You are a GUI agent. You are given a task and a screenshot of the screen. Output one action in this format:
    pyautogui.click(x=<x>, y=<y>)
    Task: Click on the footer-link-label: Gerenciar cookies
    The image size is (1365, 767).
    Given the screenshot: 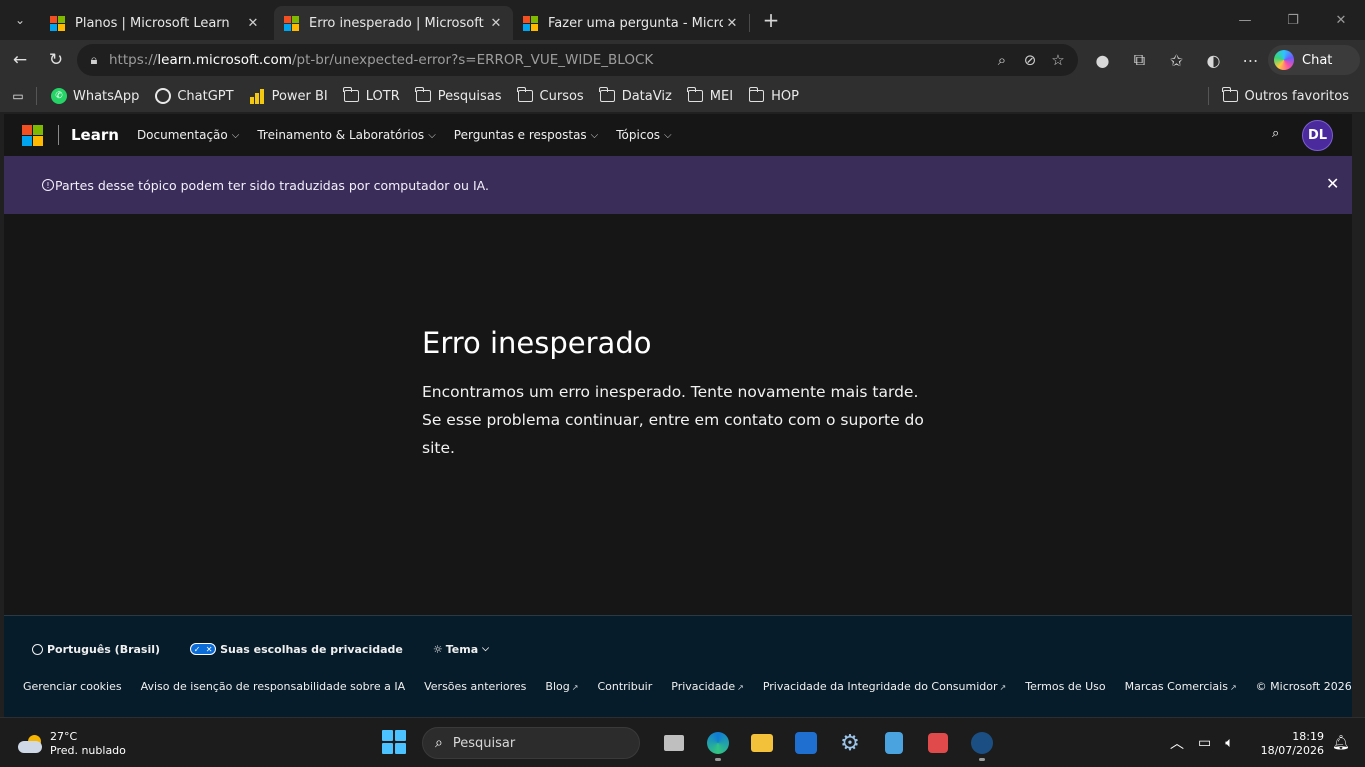 What is the action you would take?
    pyautogui.click(x=72, y=686)
    